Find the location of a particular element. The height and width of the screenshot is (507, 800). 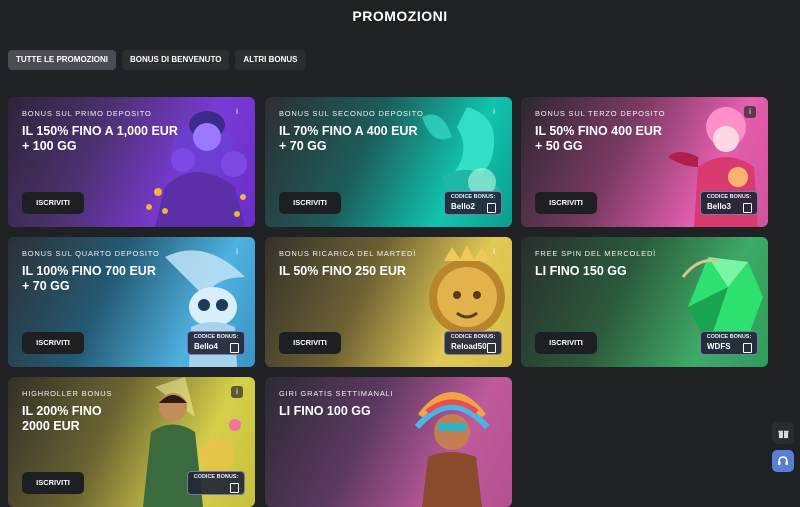

card-subtitle: BONUS SUL SECONDO DEPOSITO is located at coordinates (351, 113).